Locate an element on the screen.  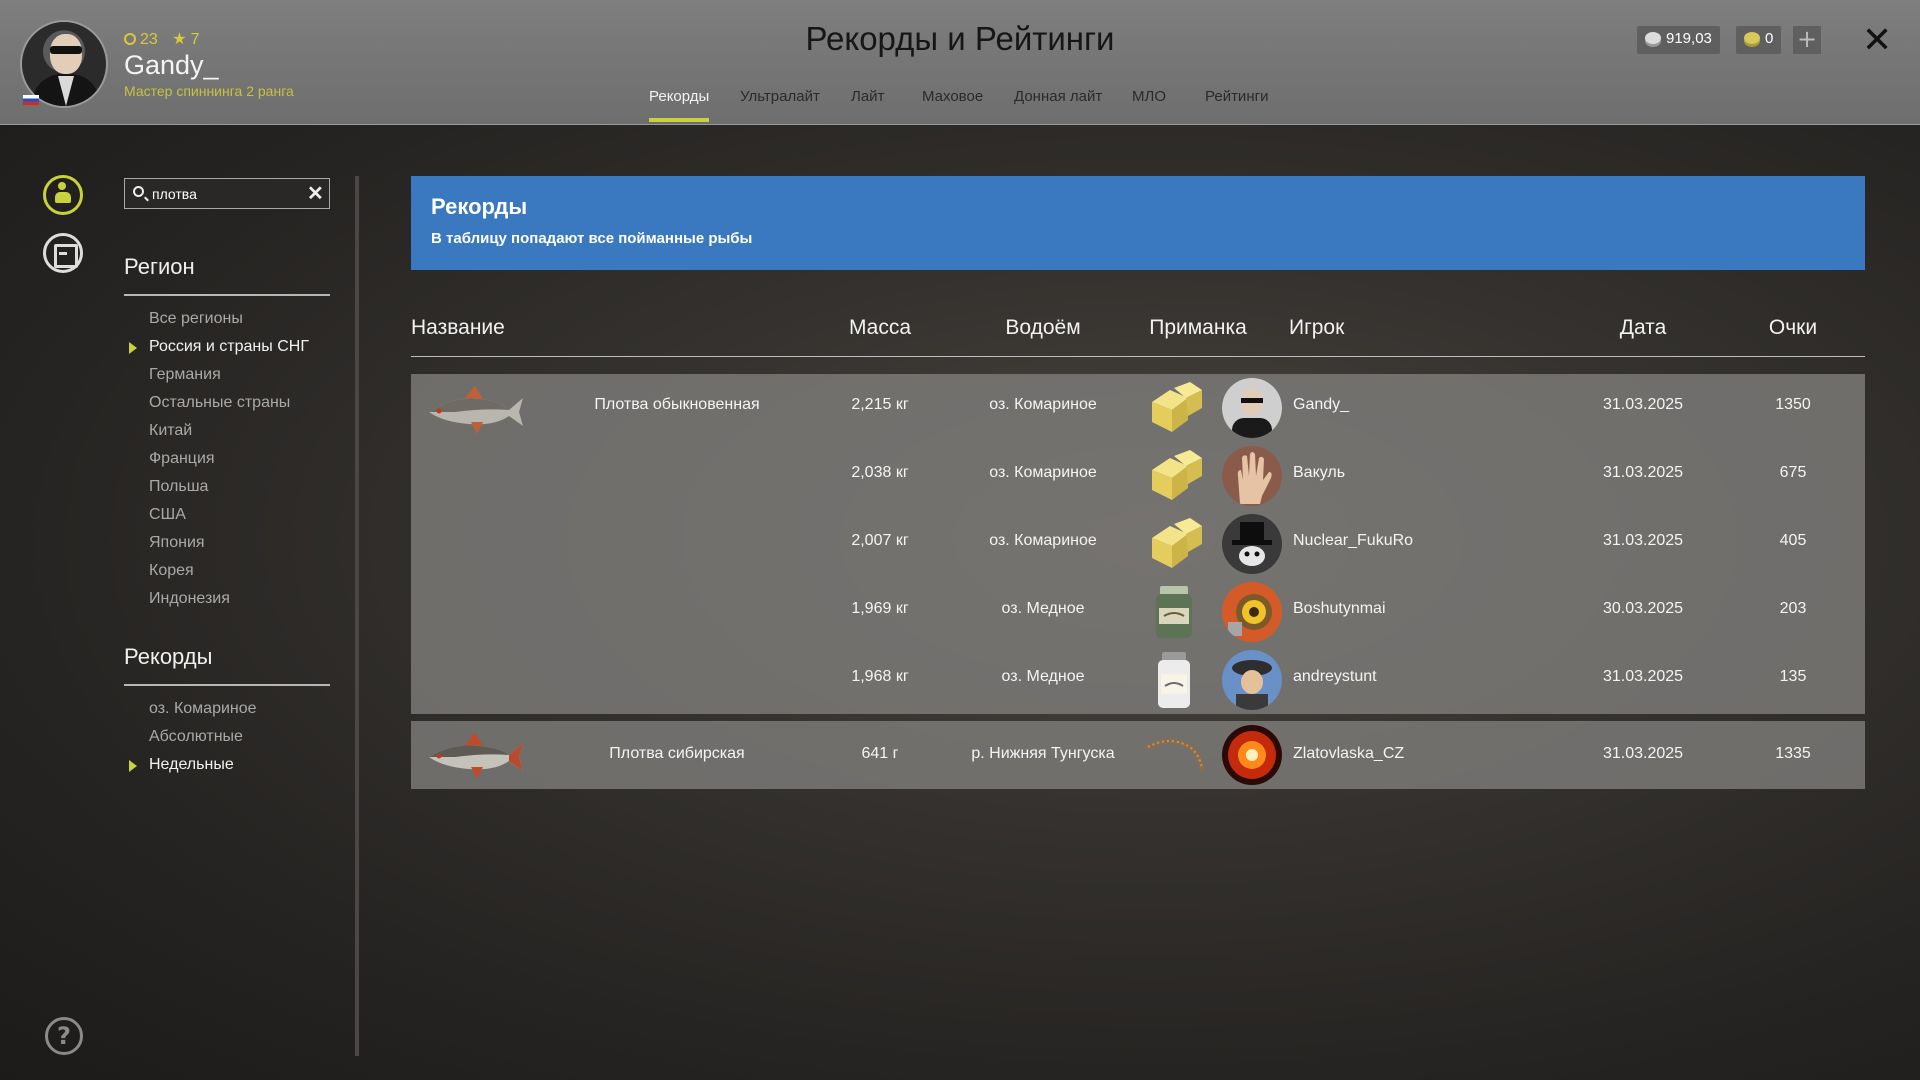
green-jar-bait-icon is located at coordinates (1174, 612).